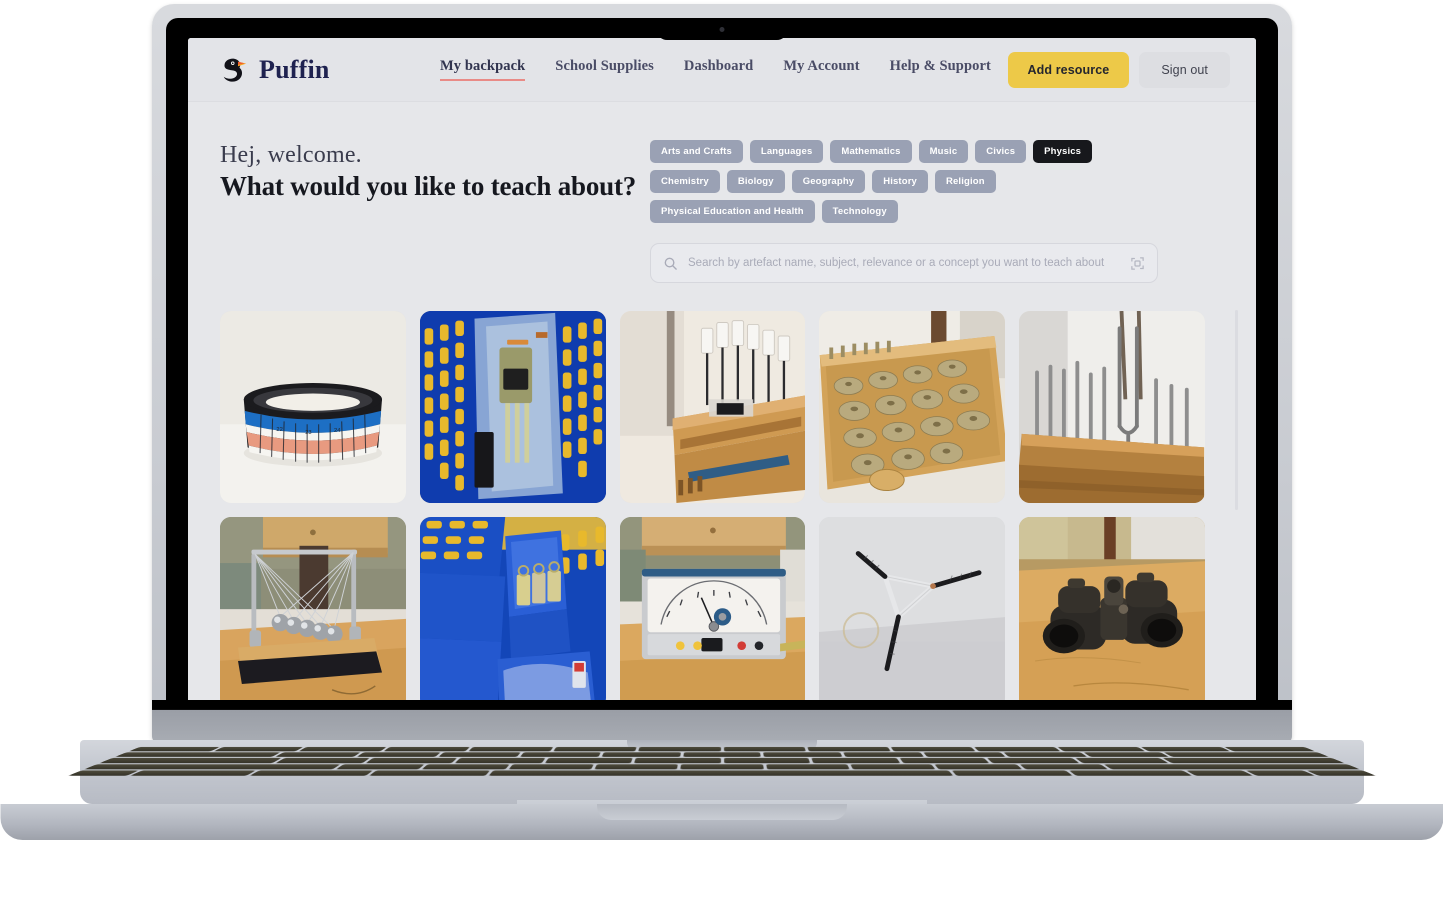 The image size is (1443, 904). I want to click on top-bar-actions: Add resource Sign out, so click(1118, 69).